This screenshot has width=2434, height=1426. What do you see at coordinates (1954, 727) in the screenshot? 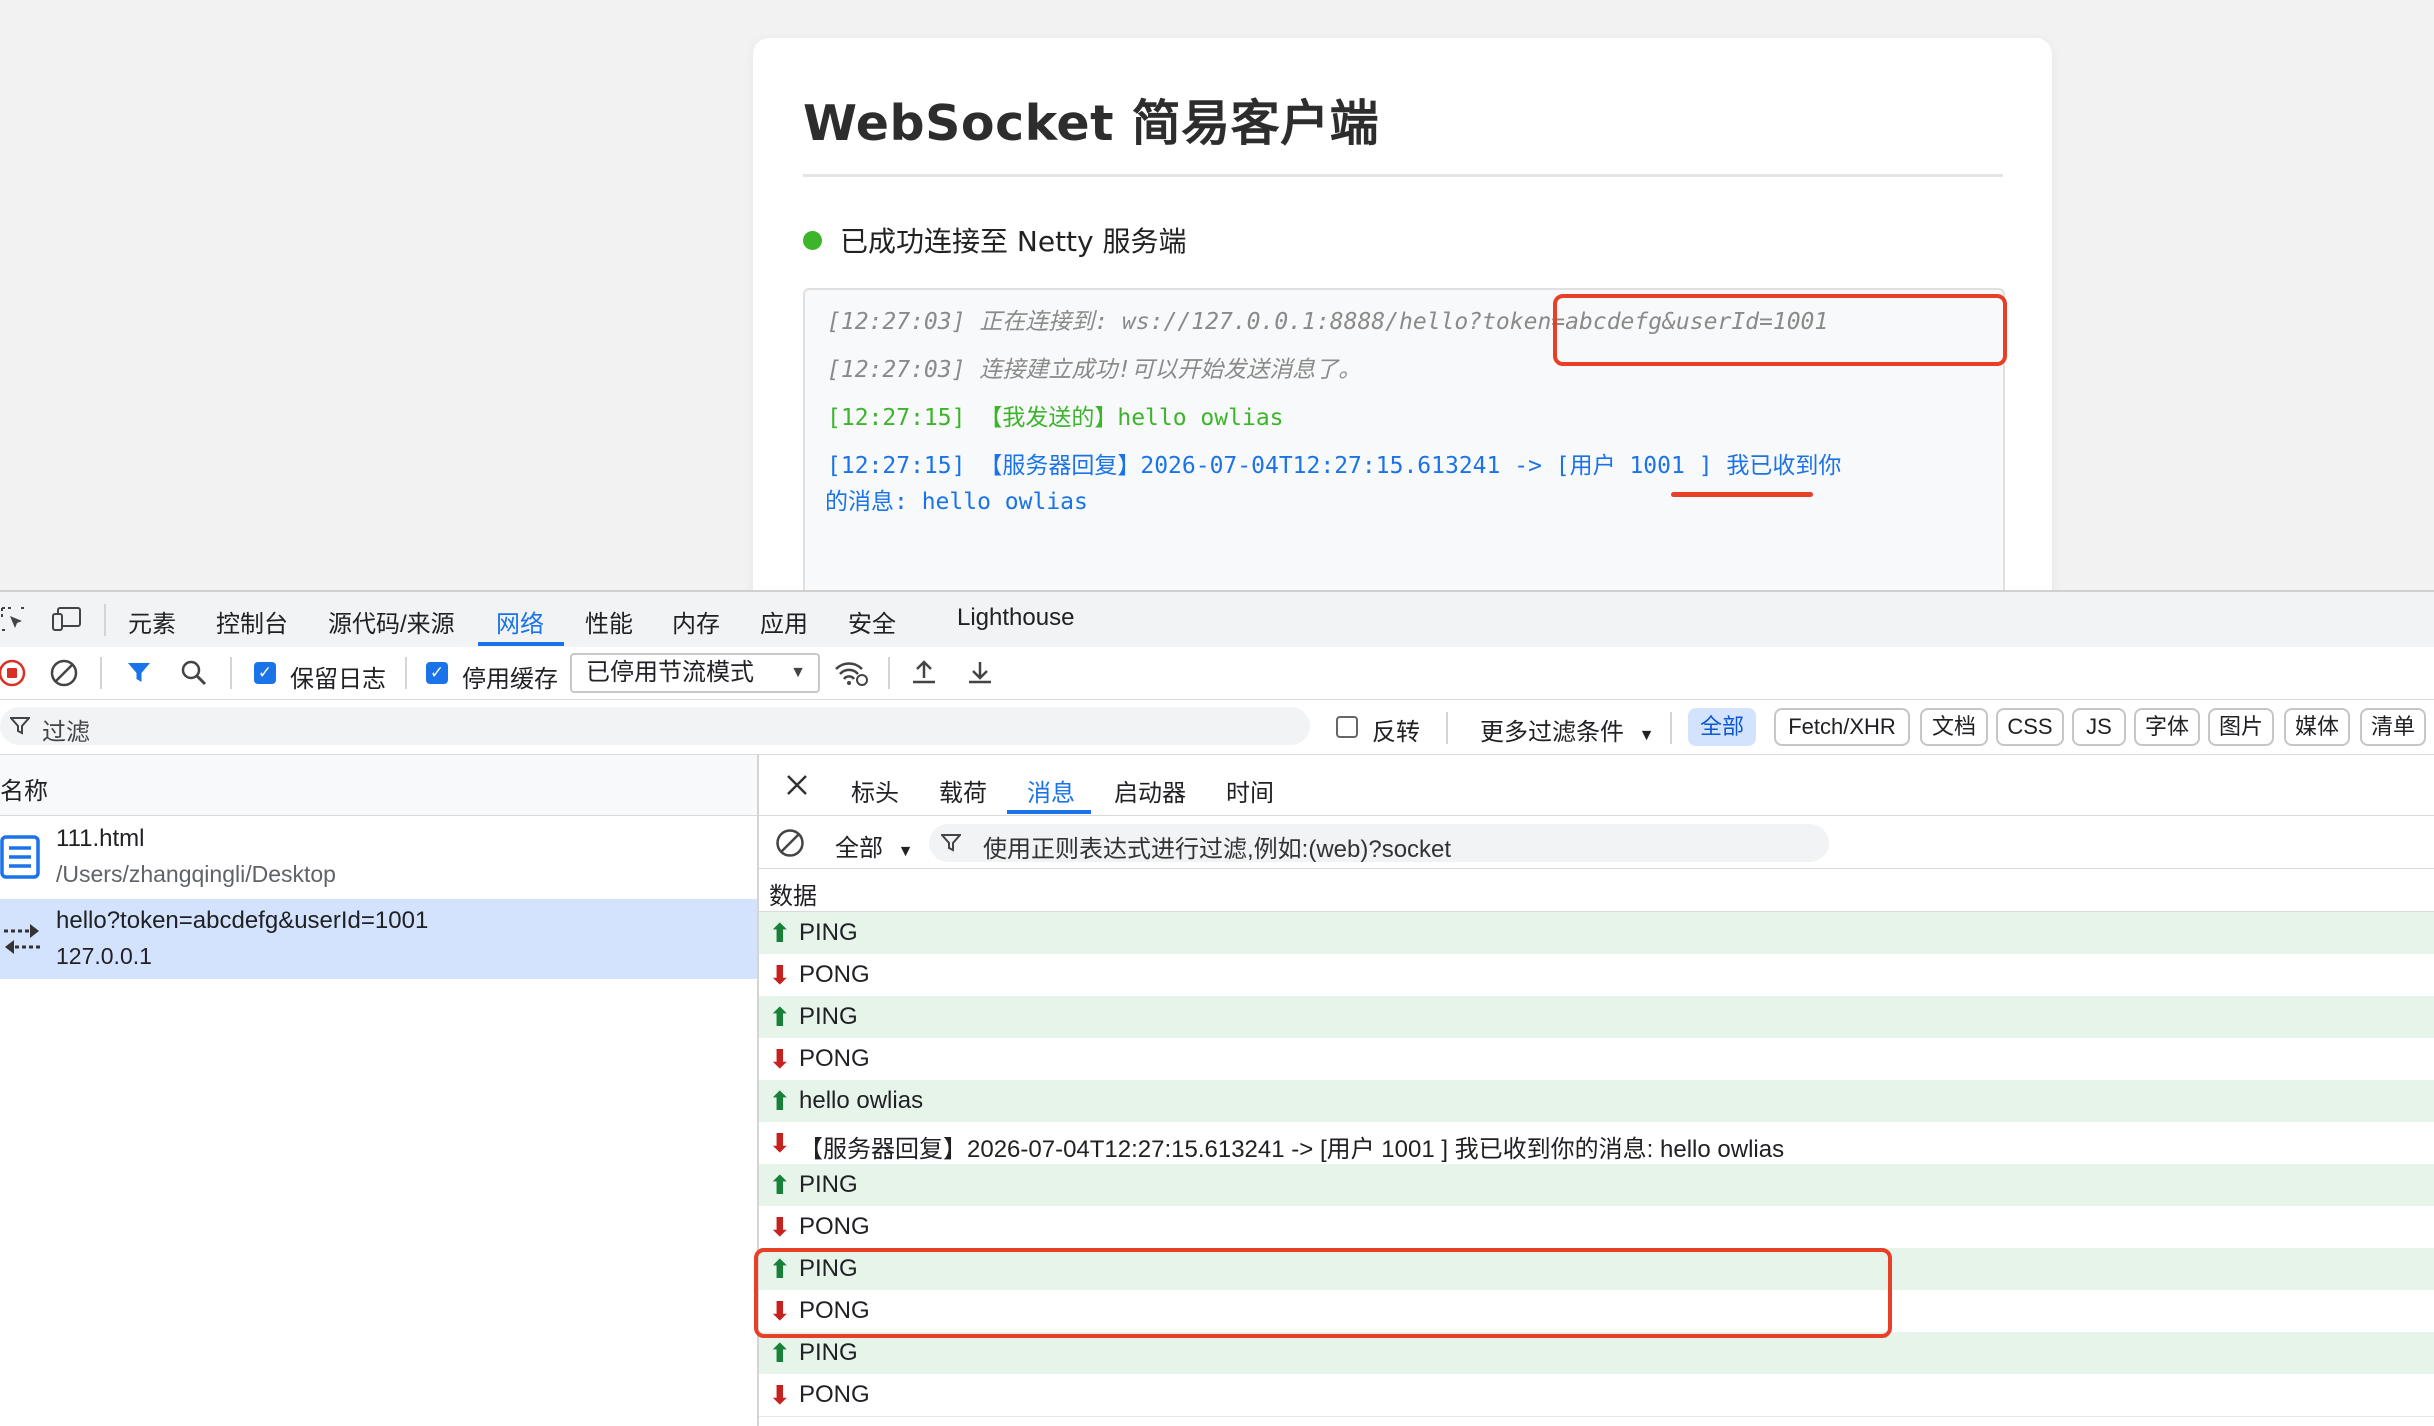
I see `chip-doc: 文档` at bounding box center [1954, 727].